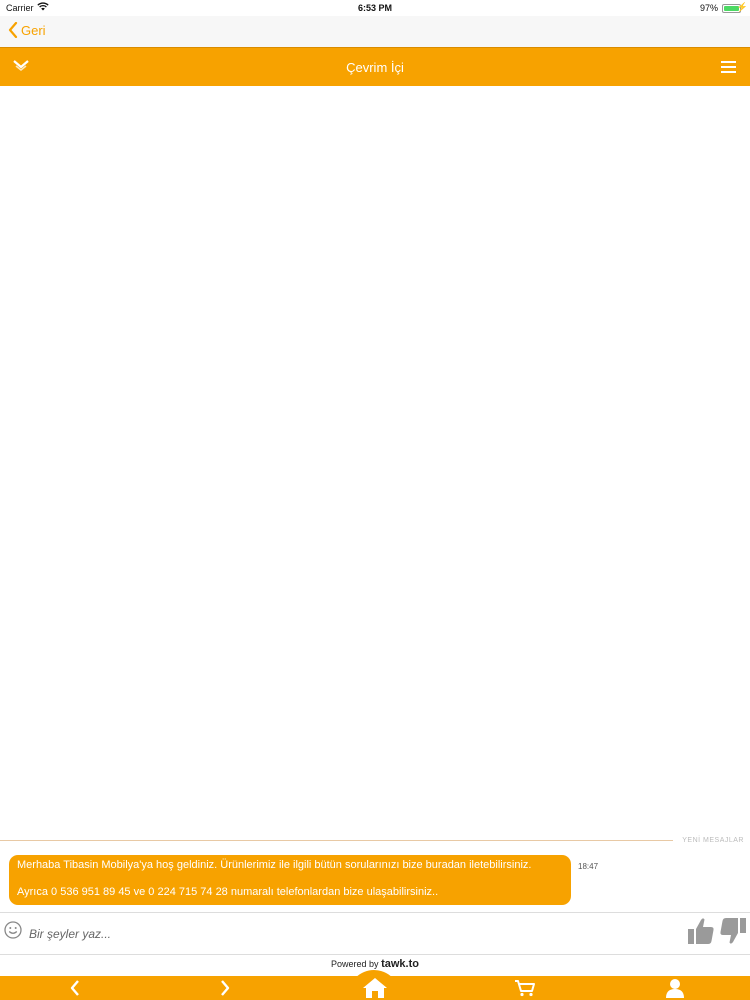  I want to click on hamburger-menu-icon, so click(728, 70).